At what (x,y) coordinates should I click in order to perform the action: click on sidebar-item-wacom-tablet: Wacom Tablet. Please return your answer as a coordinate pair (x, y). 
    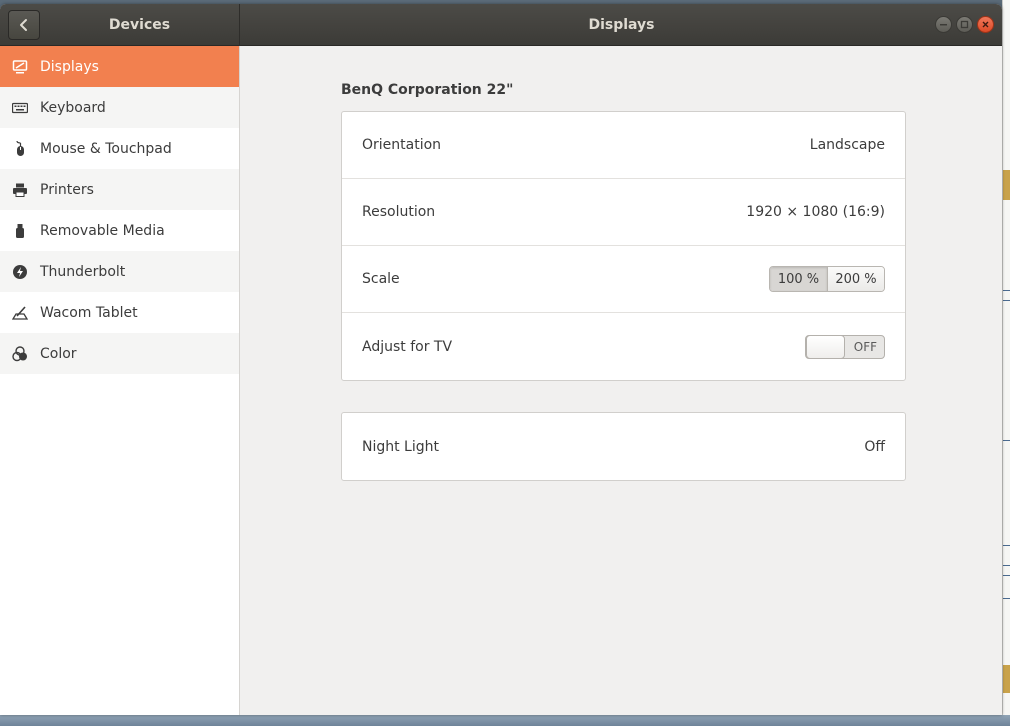
    Looking at the image, I should click on (119, 312).